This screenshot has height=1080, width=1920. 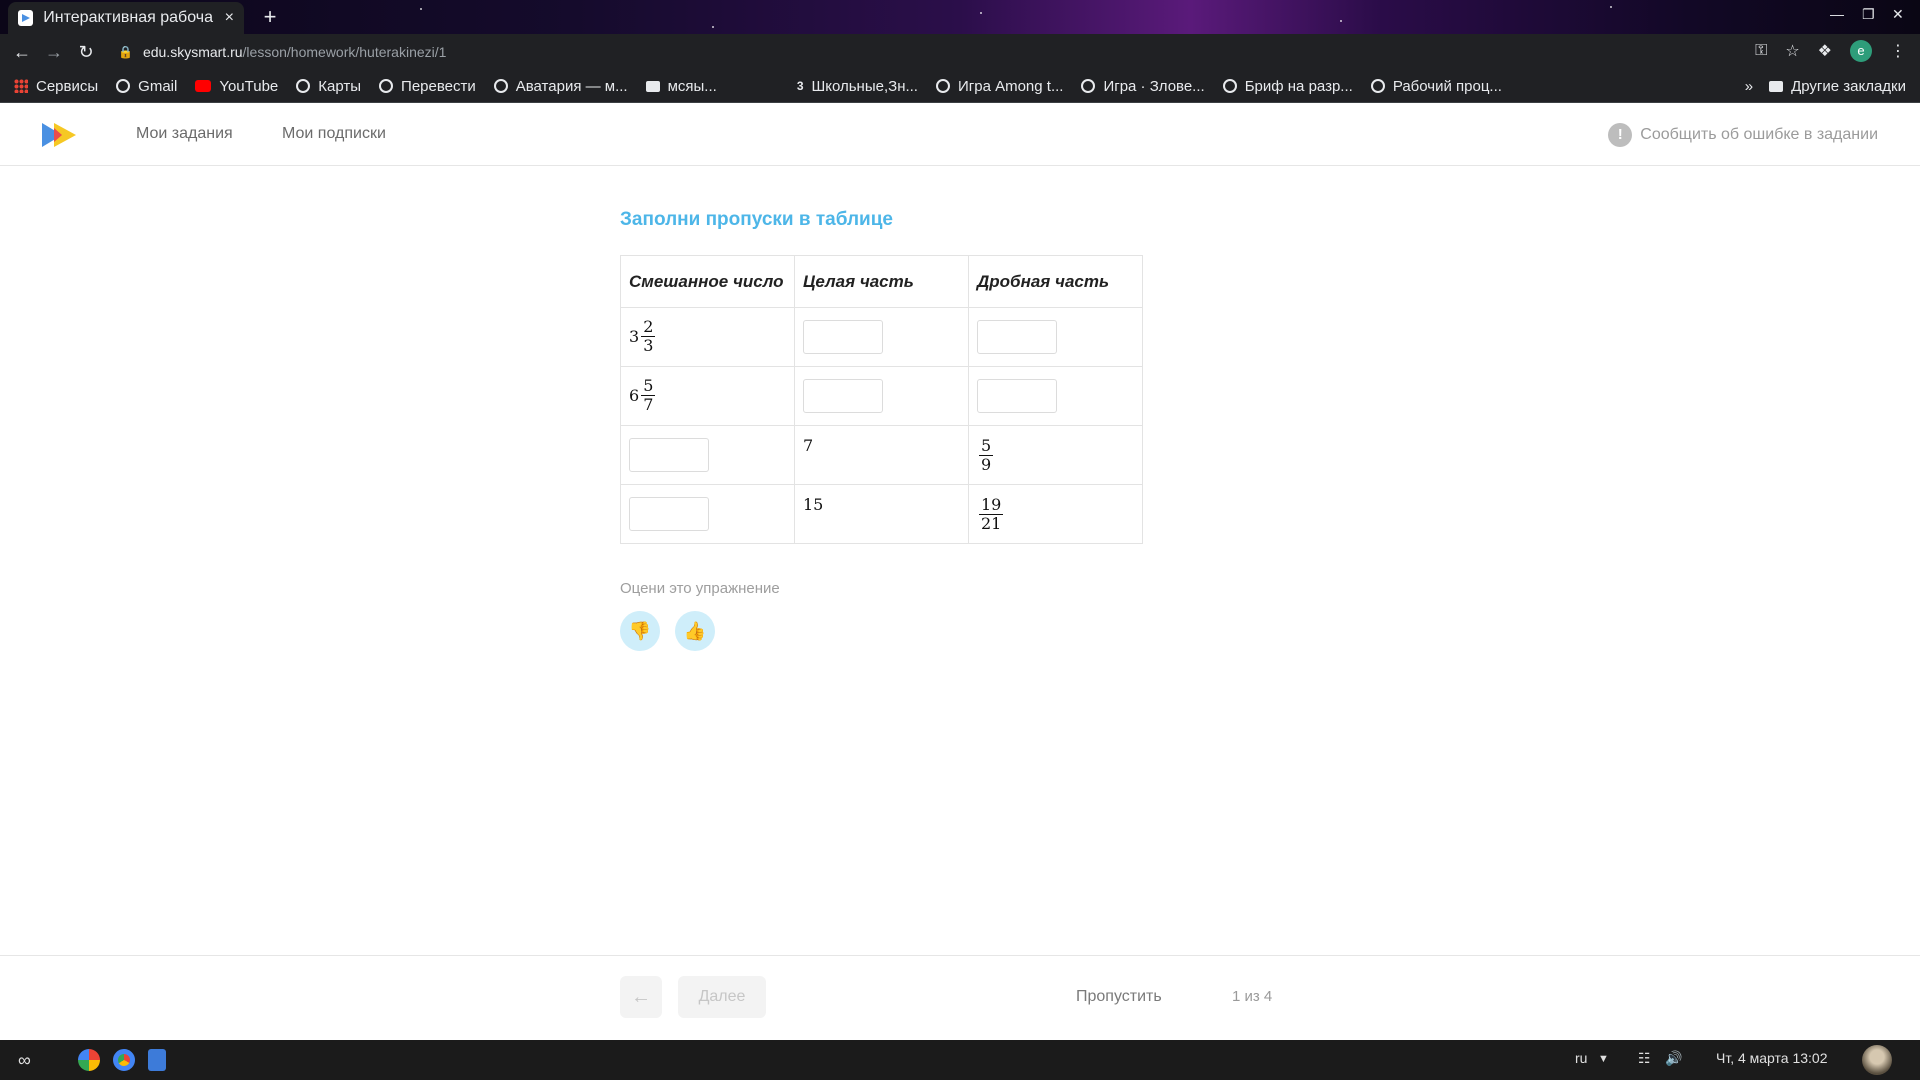 I want to click on numerator: 19, so click(x=991, y=505).